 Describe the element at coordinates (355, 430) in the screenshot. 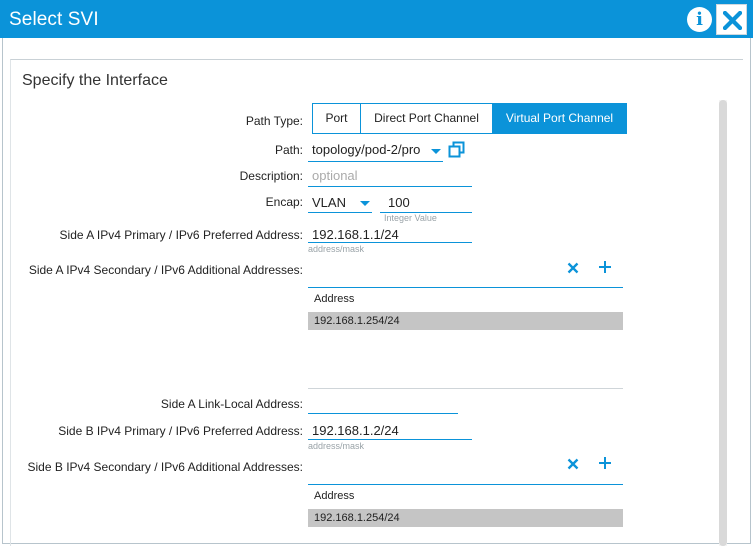

I see `side-b-primary-input: 192.168.1.2/24` at that location.